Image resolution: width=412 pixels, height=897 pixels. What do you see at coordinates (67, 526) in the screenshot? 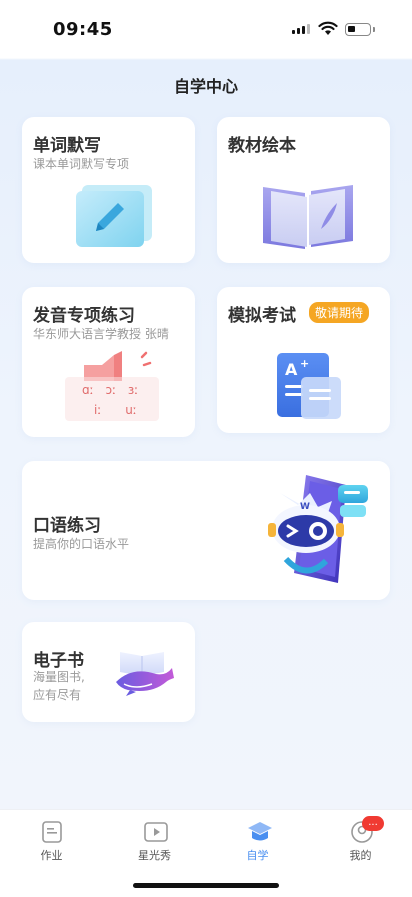
I see `oral-title: 口语练习` at bounding box center [67, 526].